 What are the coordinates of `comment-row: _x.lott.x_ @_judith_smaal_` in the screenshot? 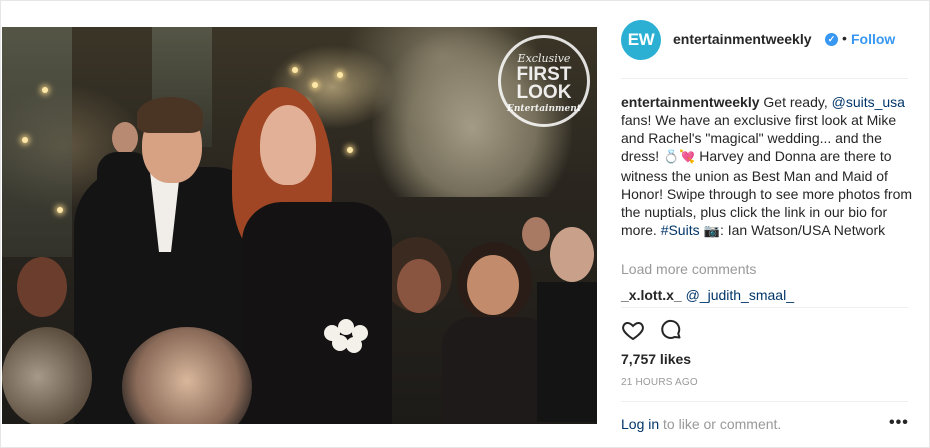 It's located at (707, 295).